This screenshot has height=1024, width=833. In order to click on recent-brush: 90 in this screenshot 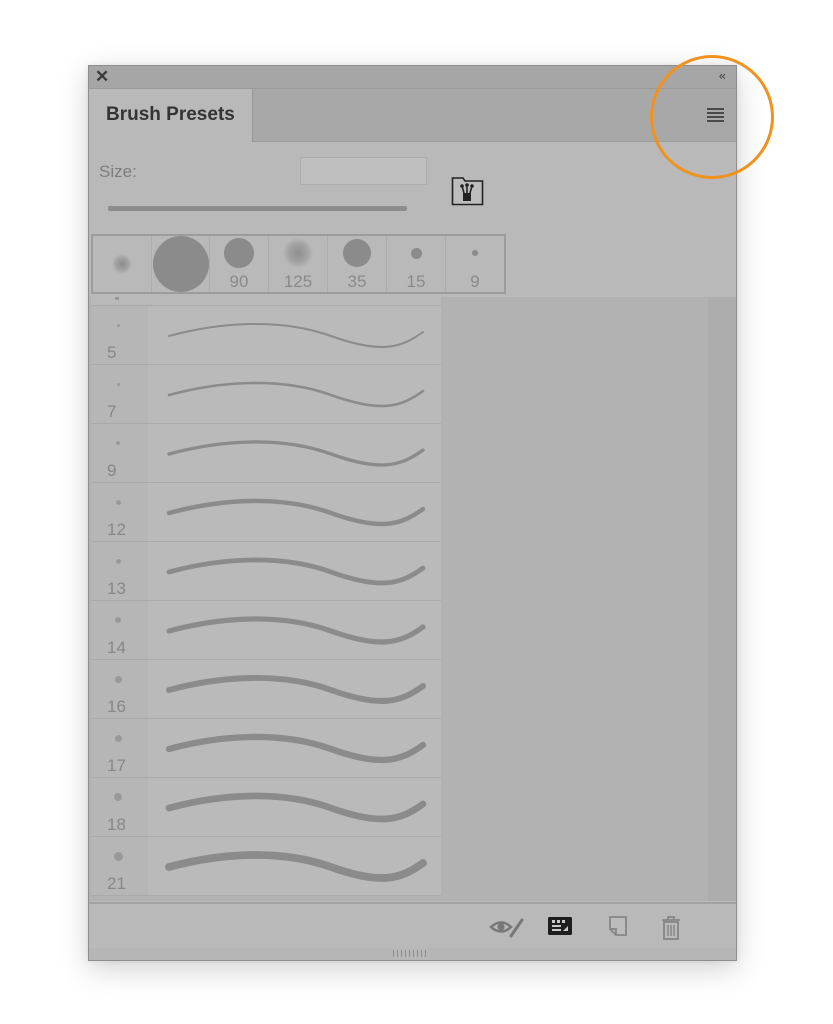, I will do `click(240, 264)`.